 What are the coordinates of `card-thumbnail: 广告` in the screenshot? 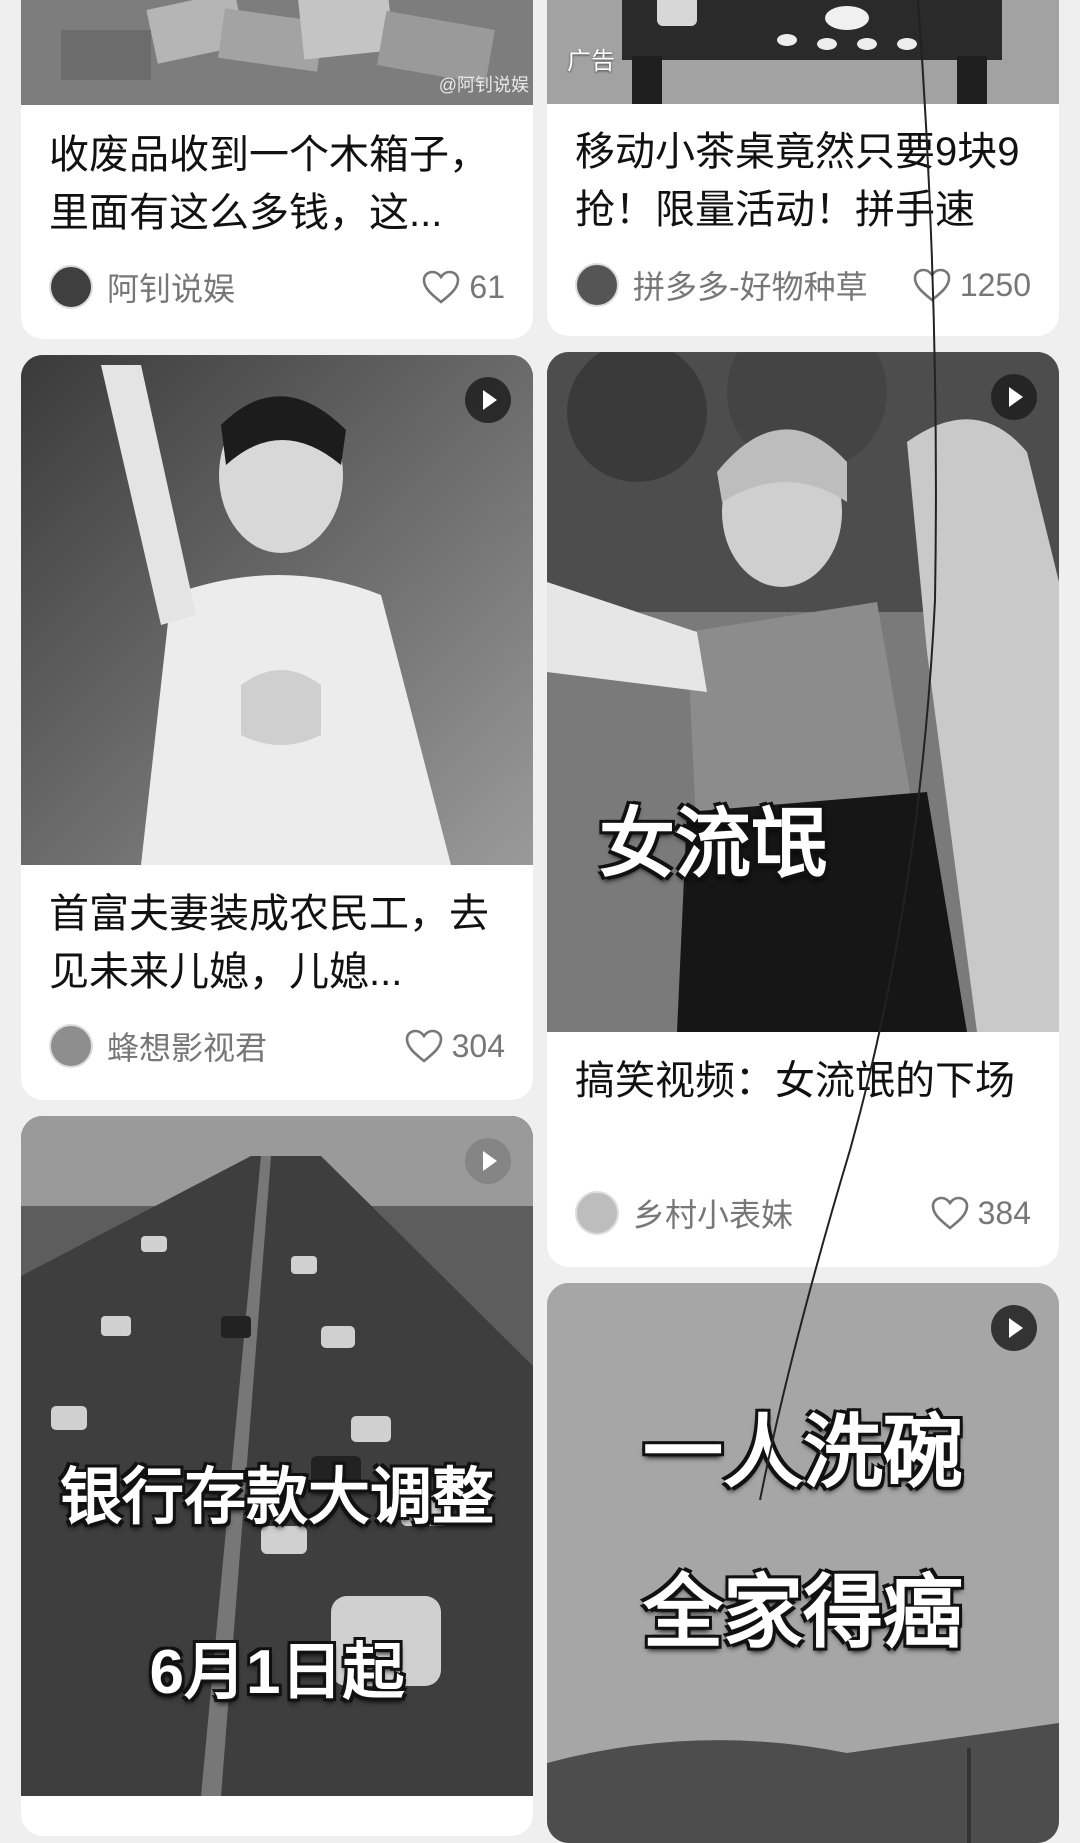 It's located at (803, 52).